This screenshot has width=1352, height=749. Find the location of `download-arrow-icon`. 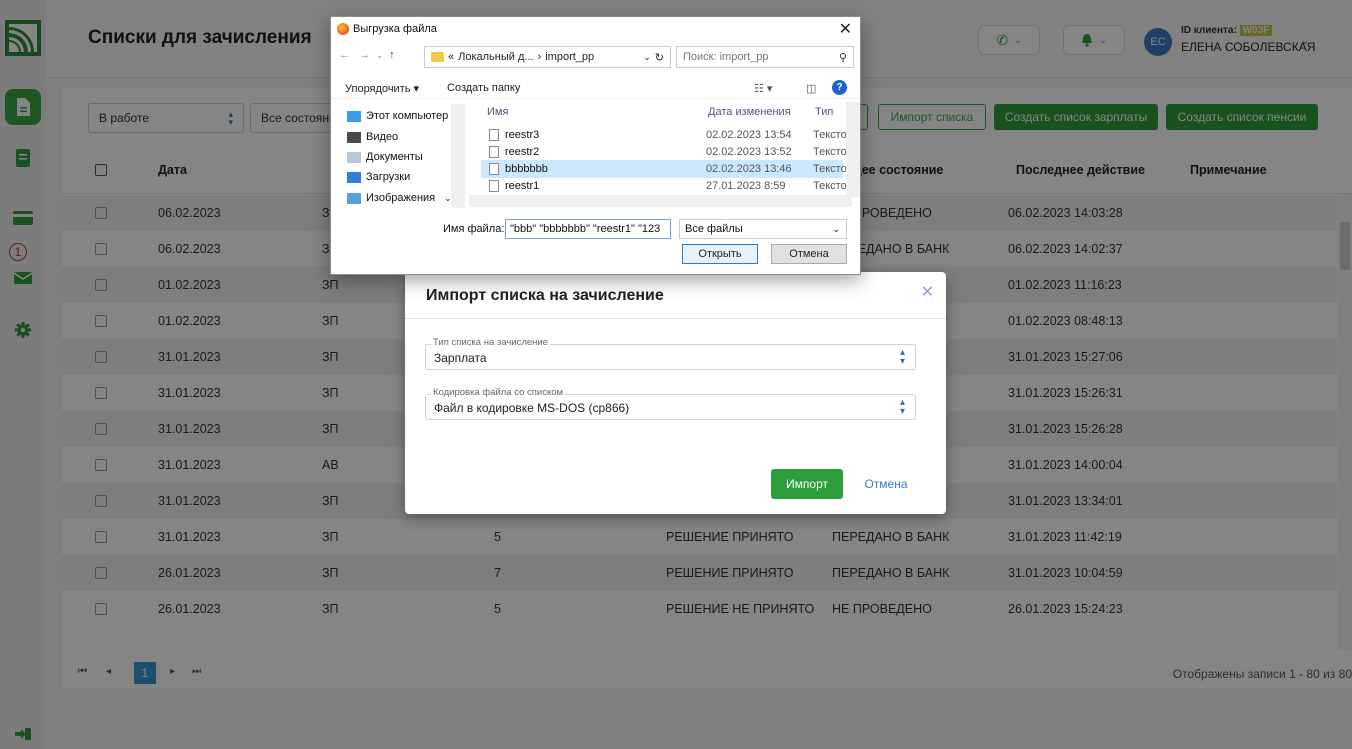

download-arrow-icon is located at coordinates (354, 177).